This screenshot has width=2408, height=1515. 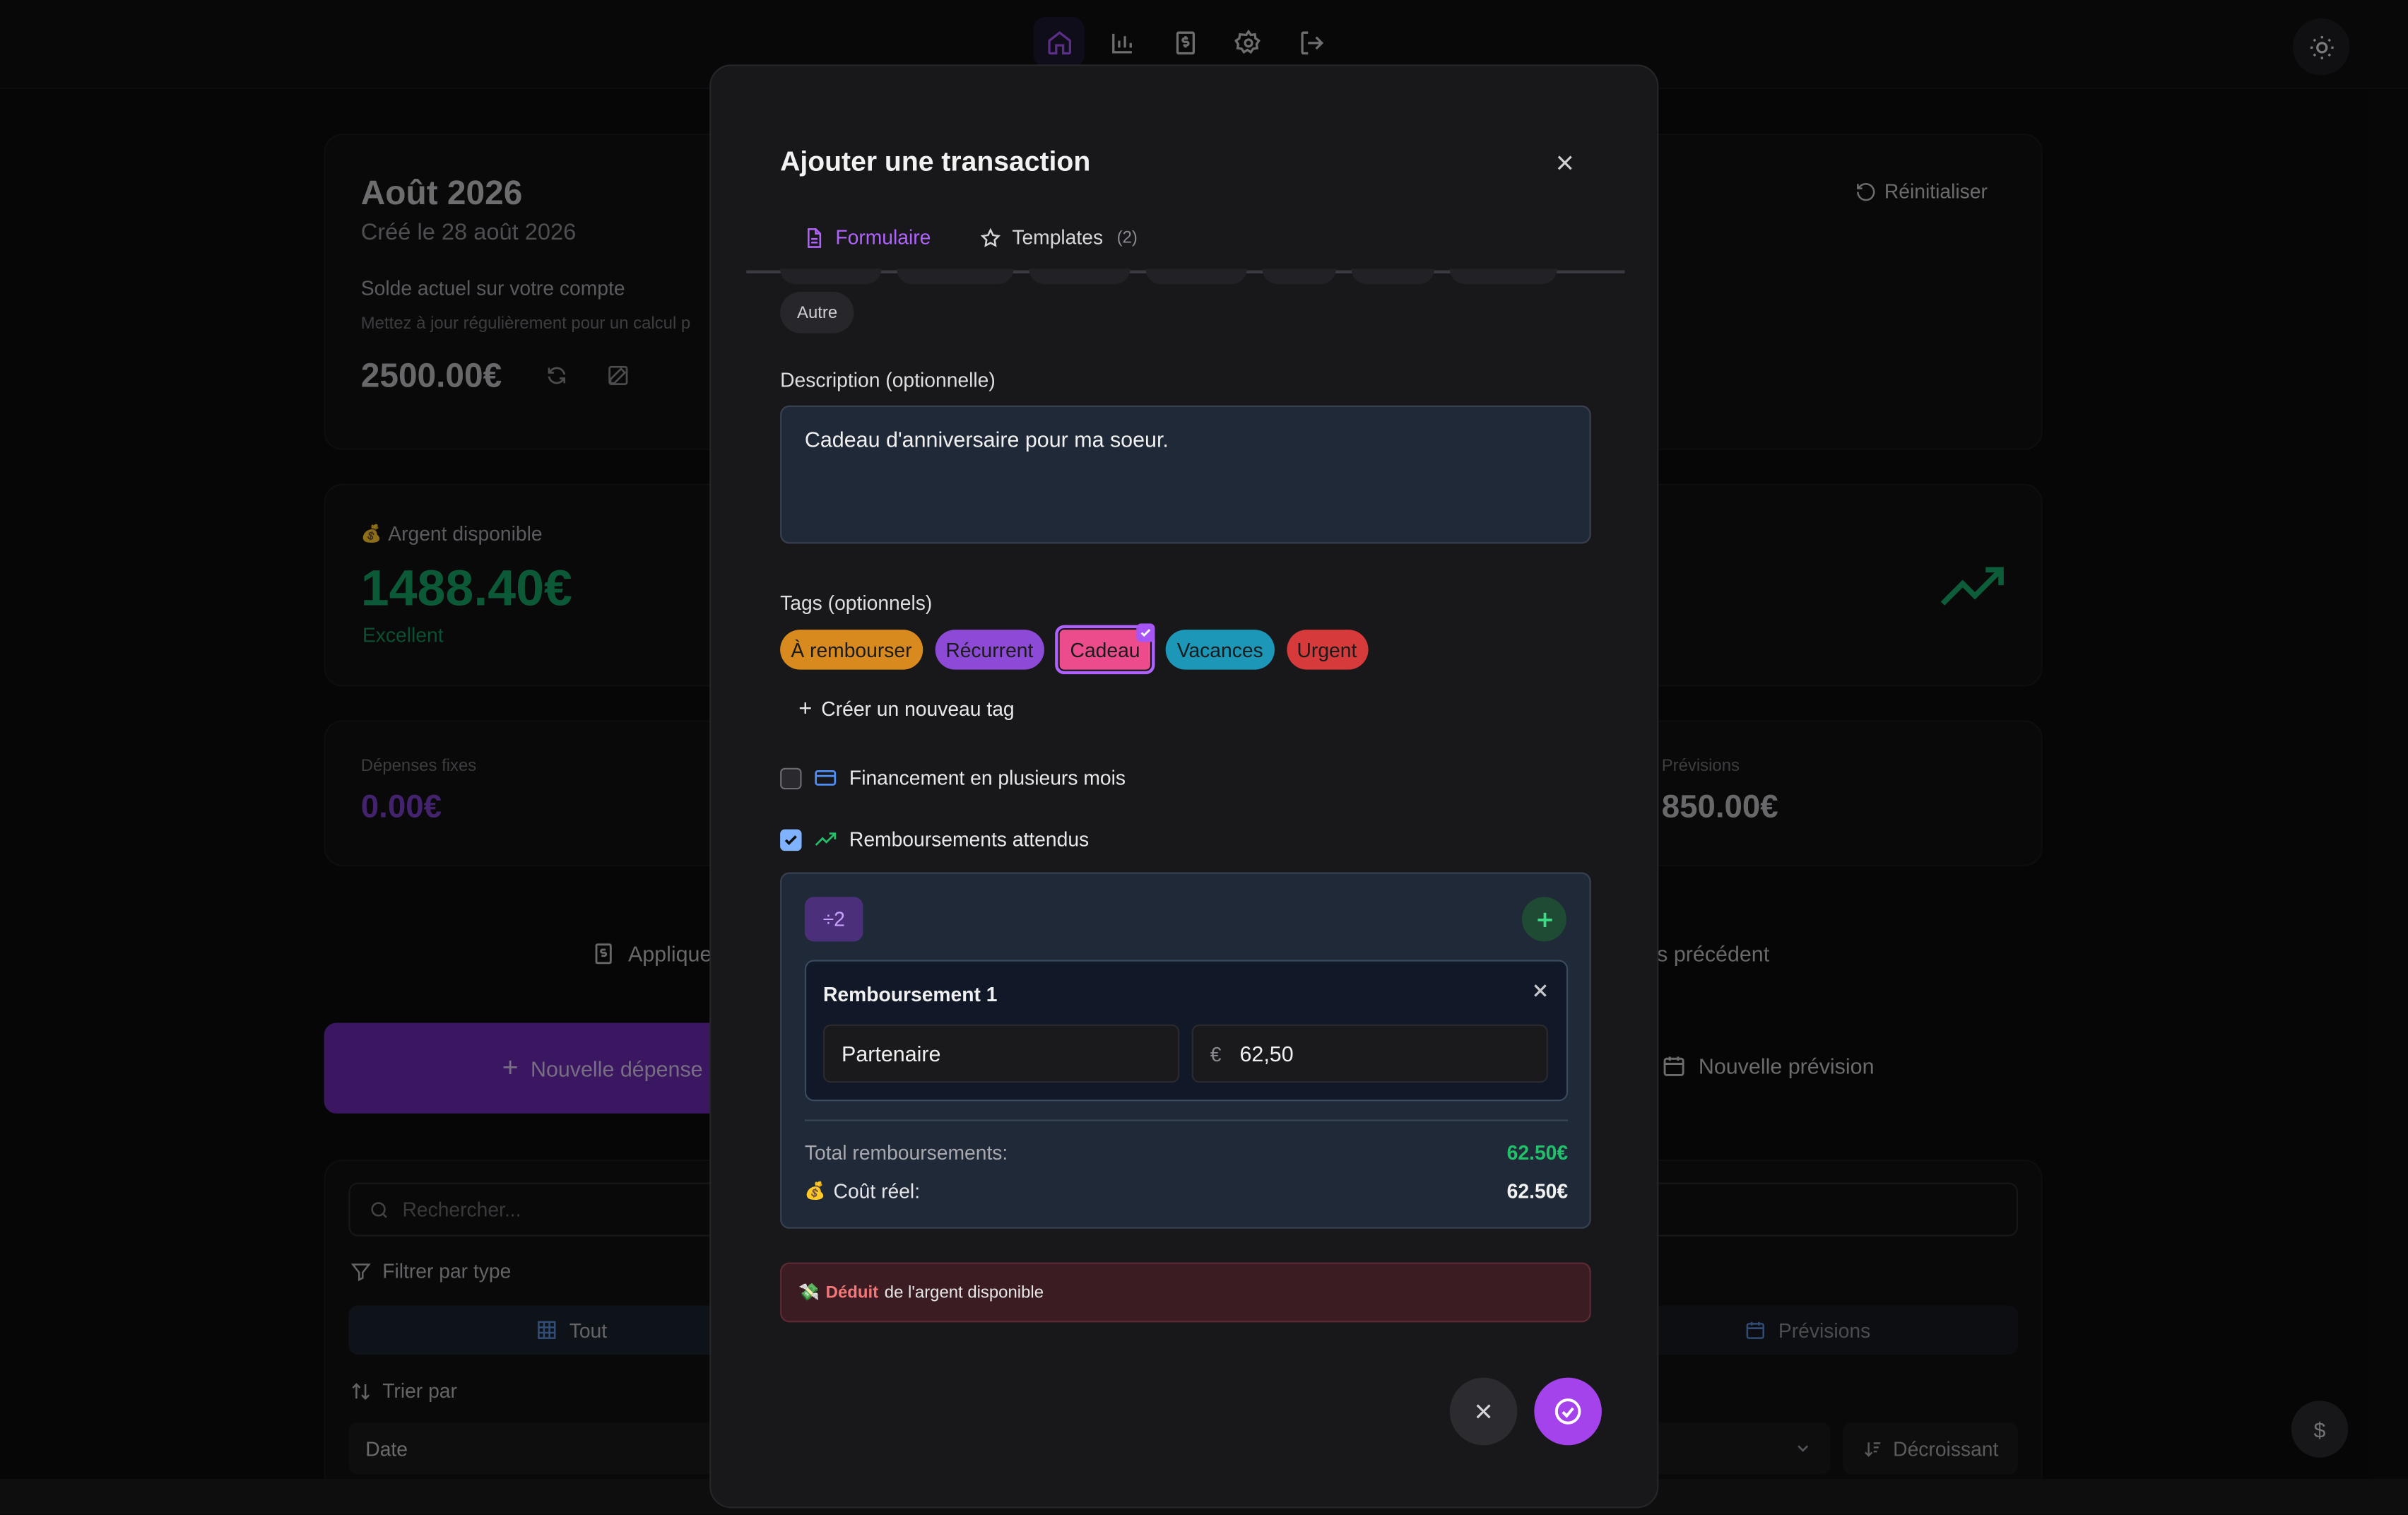 I want to click on money-wings-icon: 💸, so click(x=809, y=1293).